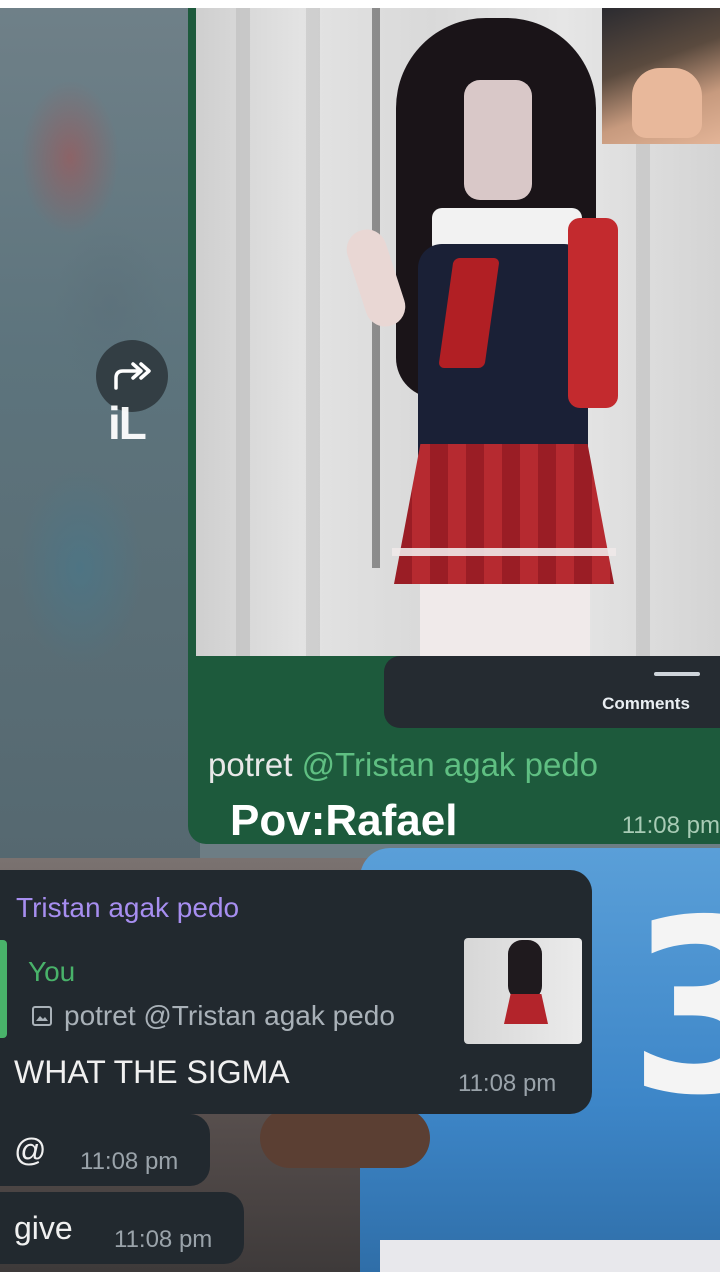 The height and width of the screenshot is (1280, 720). I want to click on photo-skirt-band, so click(504, 552).